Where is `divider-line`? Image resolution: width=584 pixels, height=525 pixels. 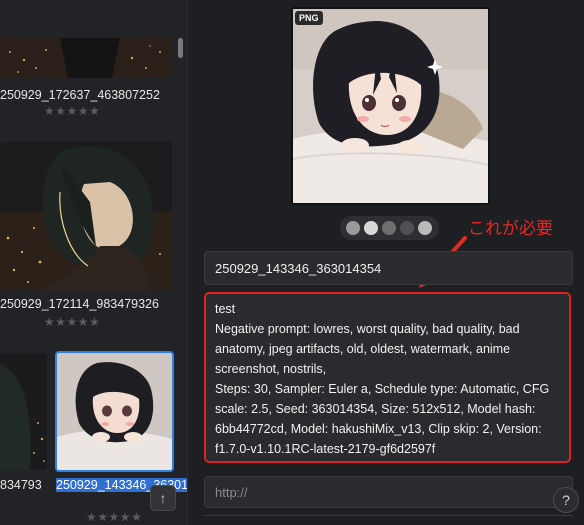 divider-line is located at coordinates (388, 515).